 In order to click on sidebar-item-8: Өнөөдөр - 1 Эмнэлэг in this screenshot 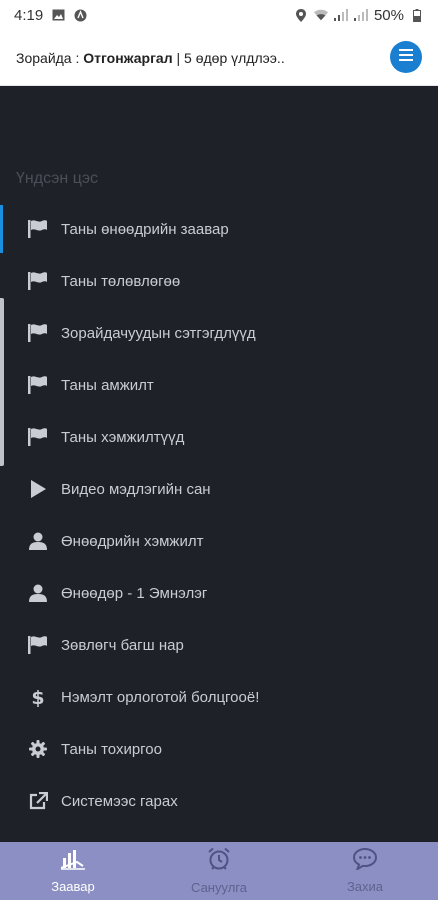, I will do `click(219, 593)`.